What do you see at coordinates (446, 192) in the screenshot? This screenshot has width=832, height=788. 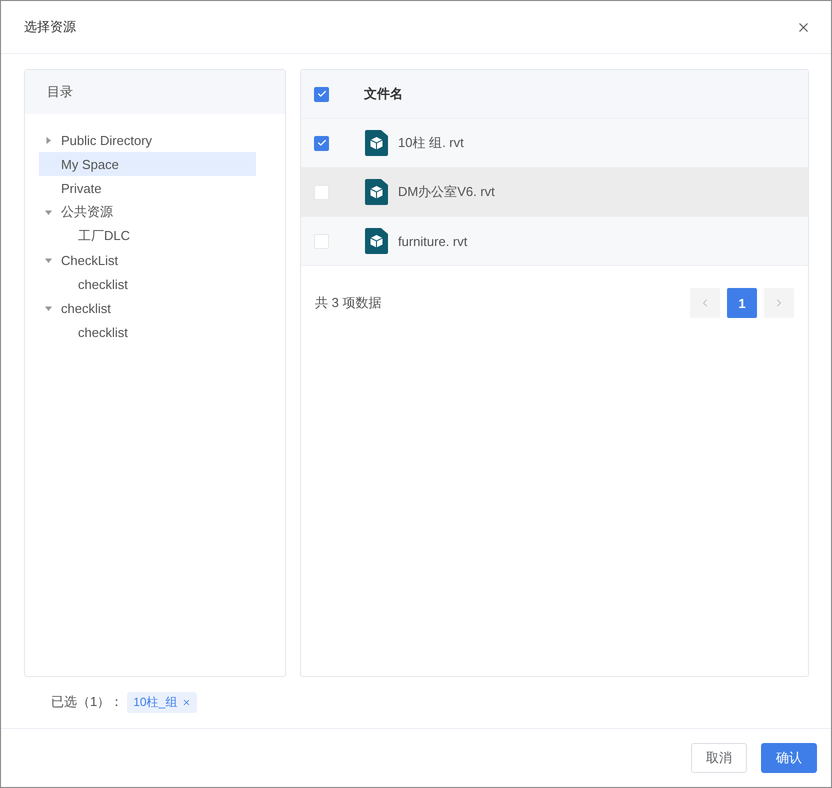 I see `file-name: DM办公室V6. rvt` at bounding box center [446, 192].